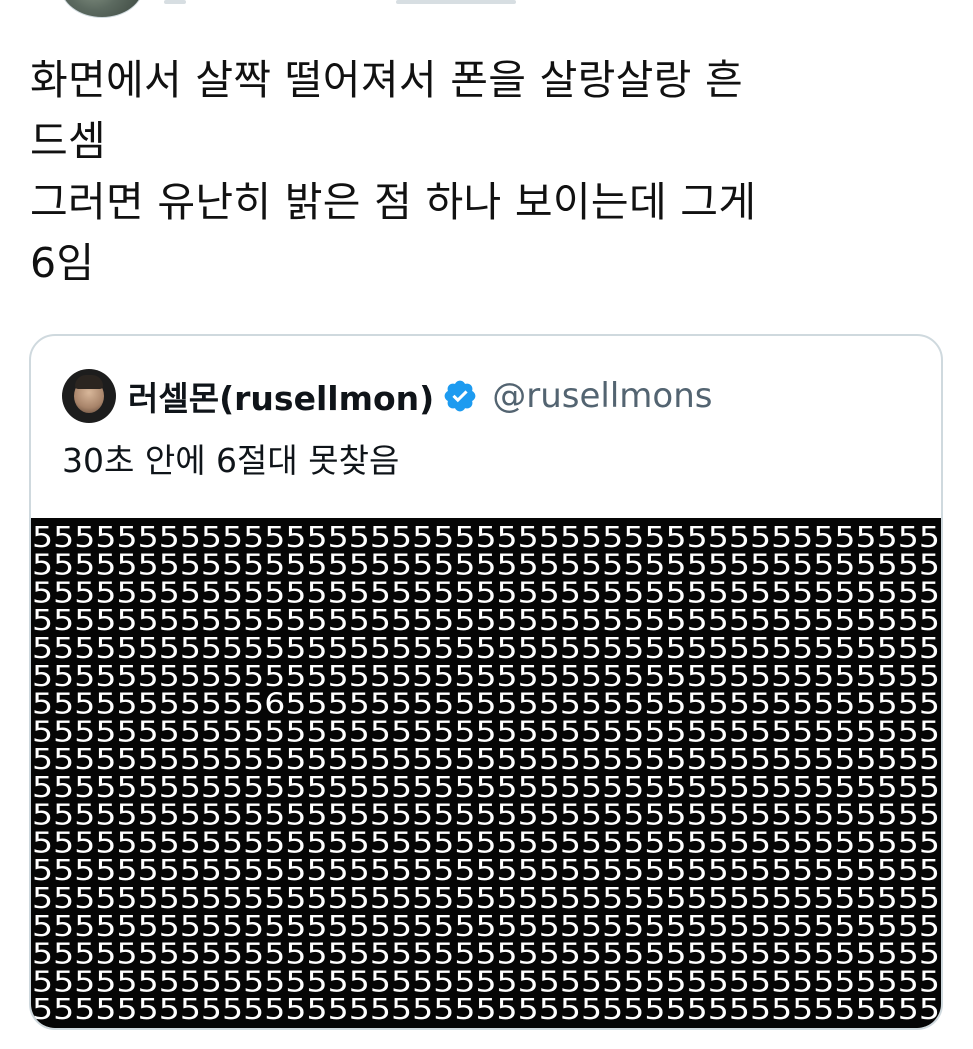 This screenshot has height=1049, width=973. What do you see at coordinates (602, 396) in the screenshot?
I see `quoted-handle: @rusellmons` at bounding box center [602, 396].